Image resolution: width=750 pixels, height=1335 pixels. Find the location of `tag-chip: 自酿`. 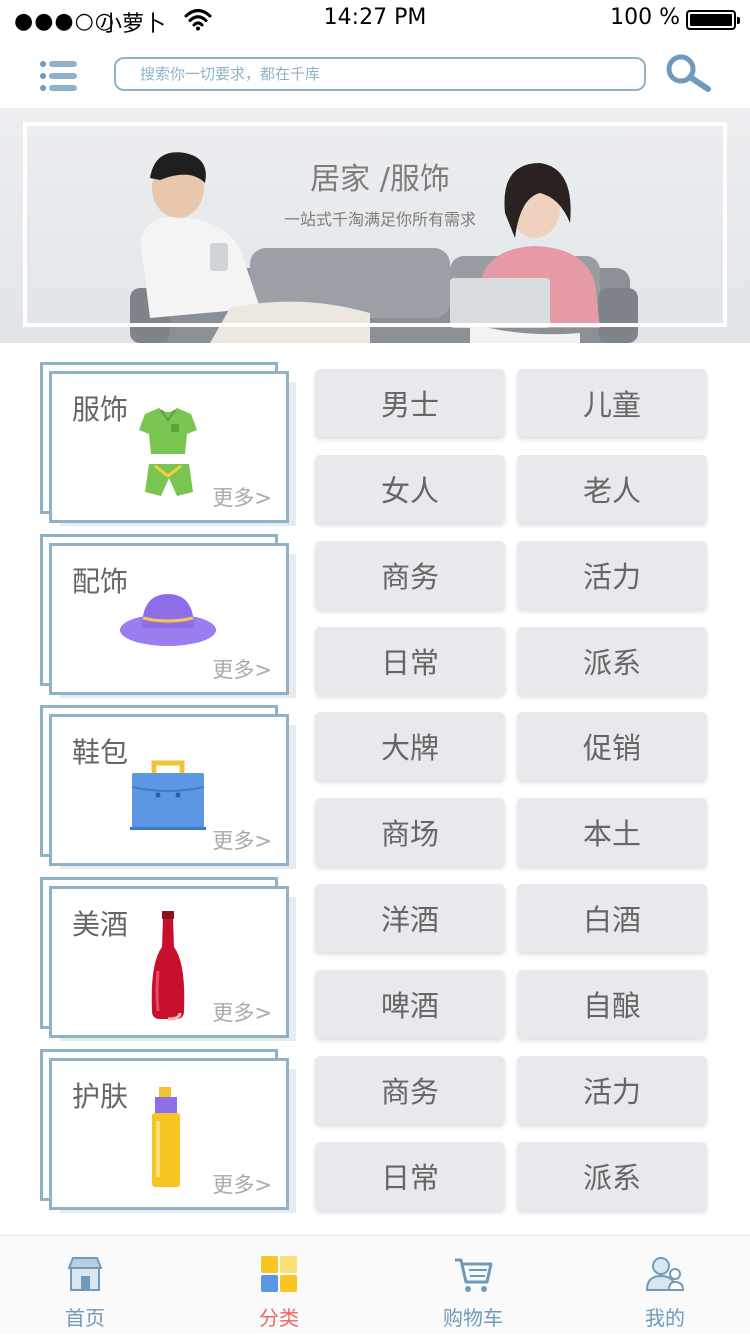

tag-chip: 自酿 is located at coordinates (612, 1004).